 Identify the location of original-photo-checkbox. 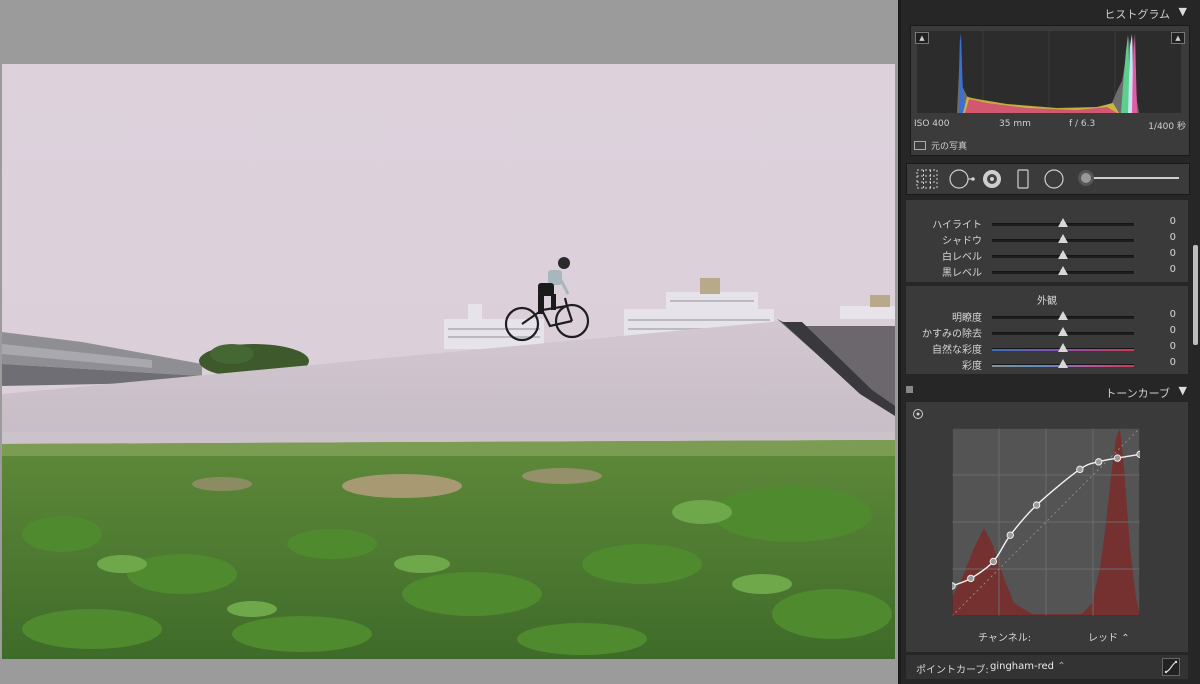
(920, 145).